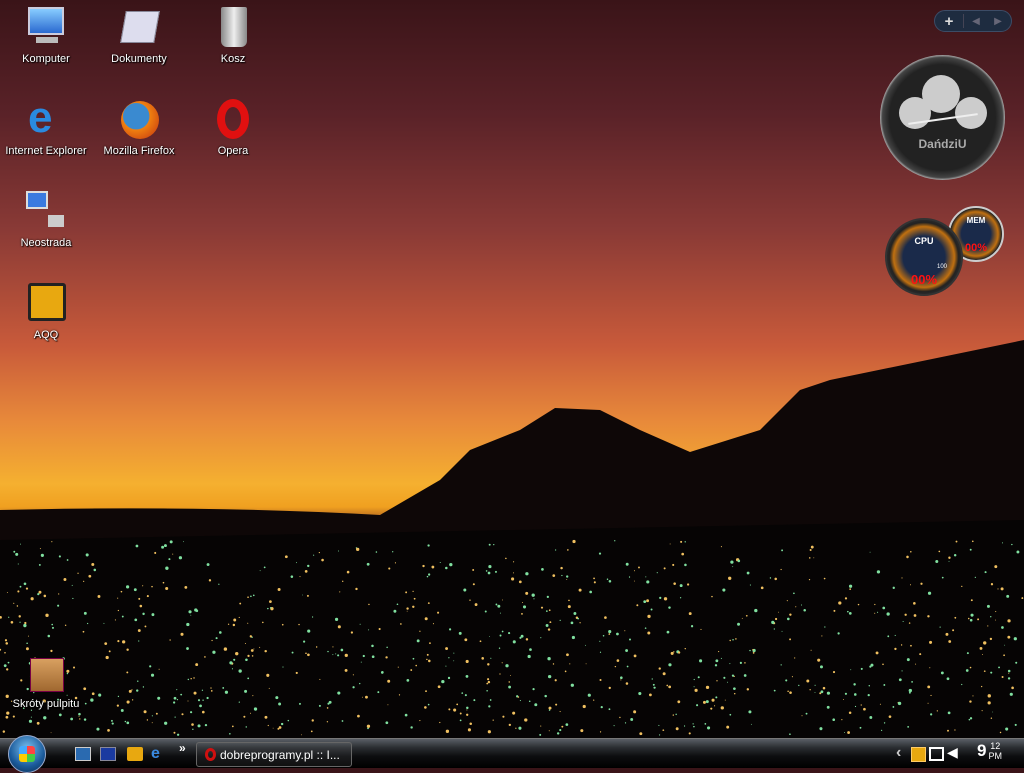 This screenshot has width=1024, height=773. I want to click on cpu-gauge: CPU 100 00%, so click(924, 257).